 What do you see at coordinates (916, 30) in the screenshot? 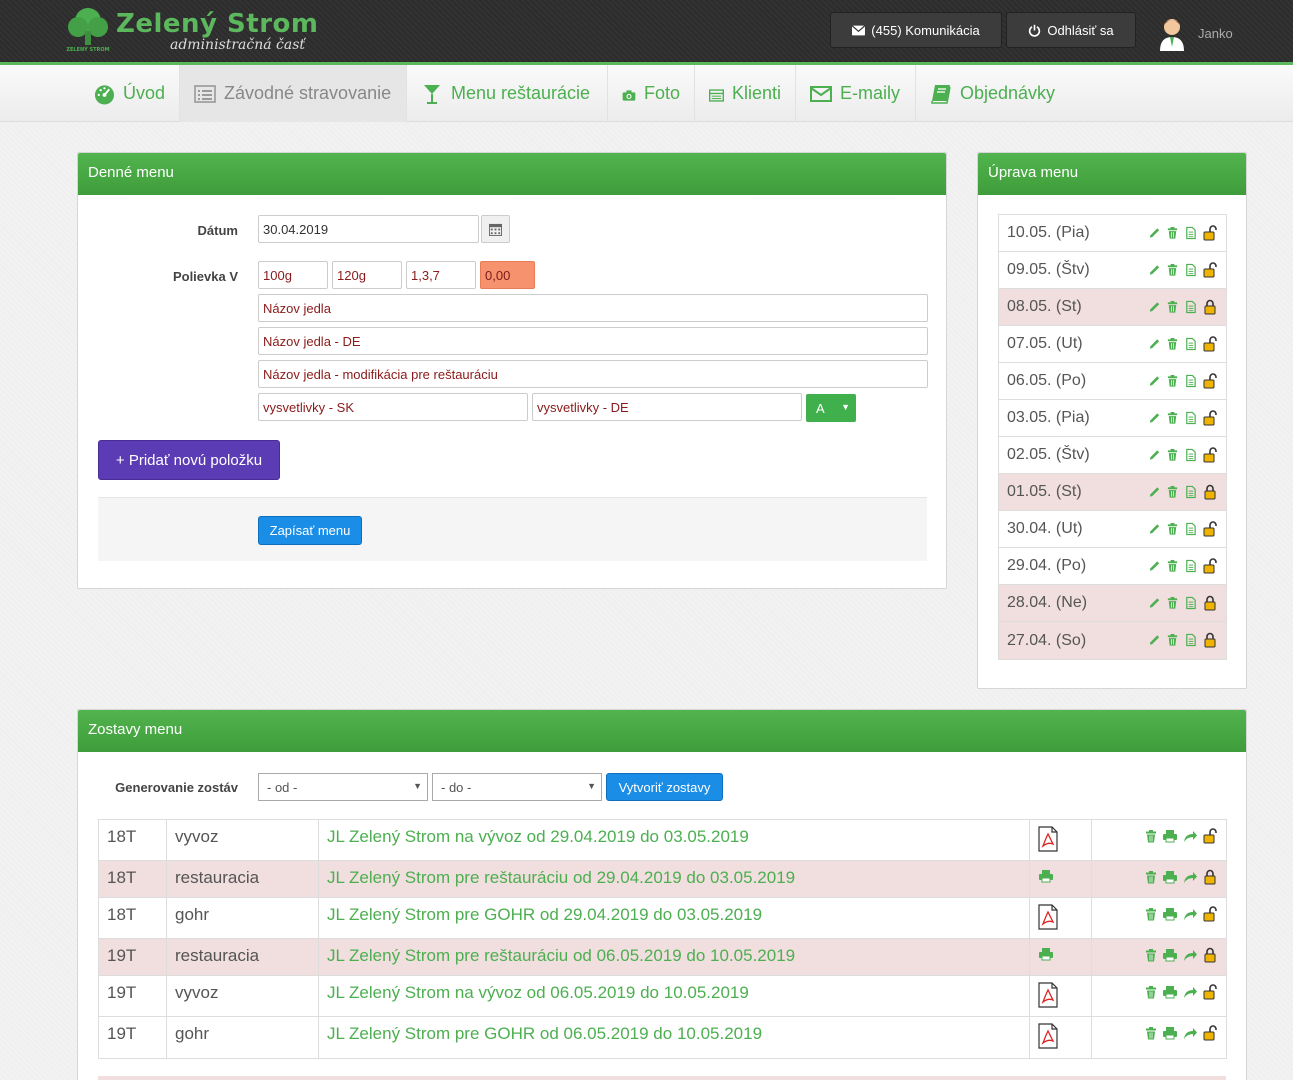
I see `messages-button: (455) Komunikácia` at bounding box center [916, 30].